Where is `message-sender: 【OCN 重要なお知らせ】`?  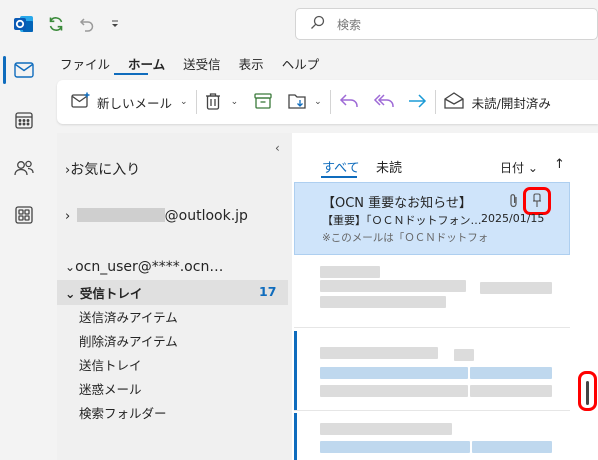
message-sender: 【OCN 重要なお知らせ】 is located at coordinates (397, 203).